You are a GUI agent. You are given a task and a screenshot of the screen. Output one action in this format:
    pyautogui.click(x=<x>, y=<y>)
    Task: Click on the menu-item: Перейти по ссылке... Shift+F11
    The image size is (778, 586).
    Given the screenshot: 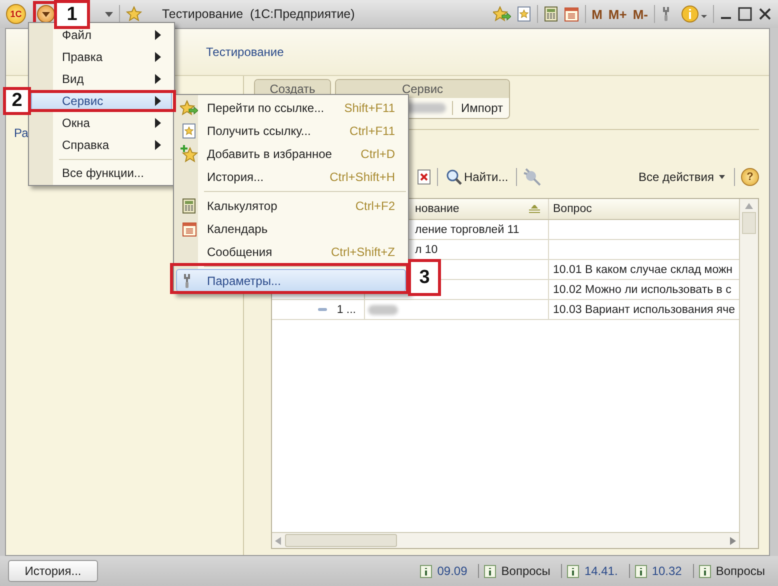 What is the action you would take?
    pyautogui.click(x=291, y=107)
    